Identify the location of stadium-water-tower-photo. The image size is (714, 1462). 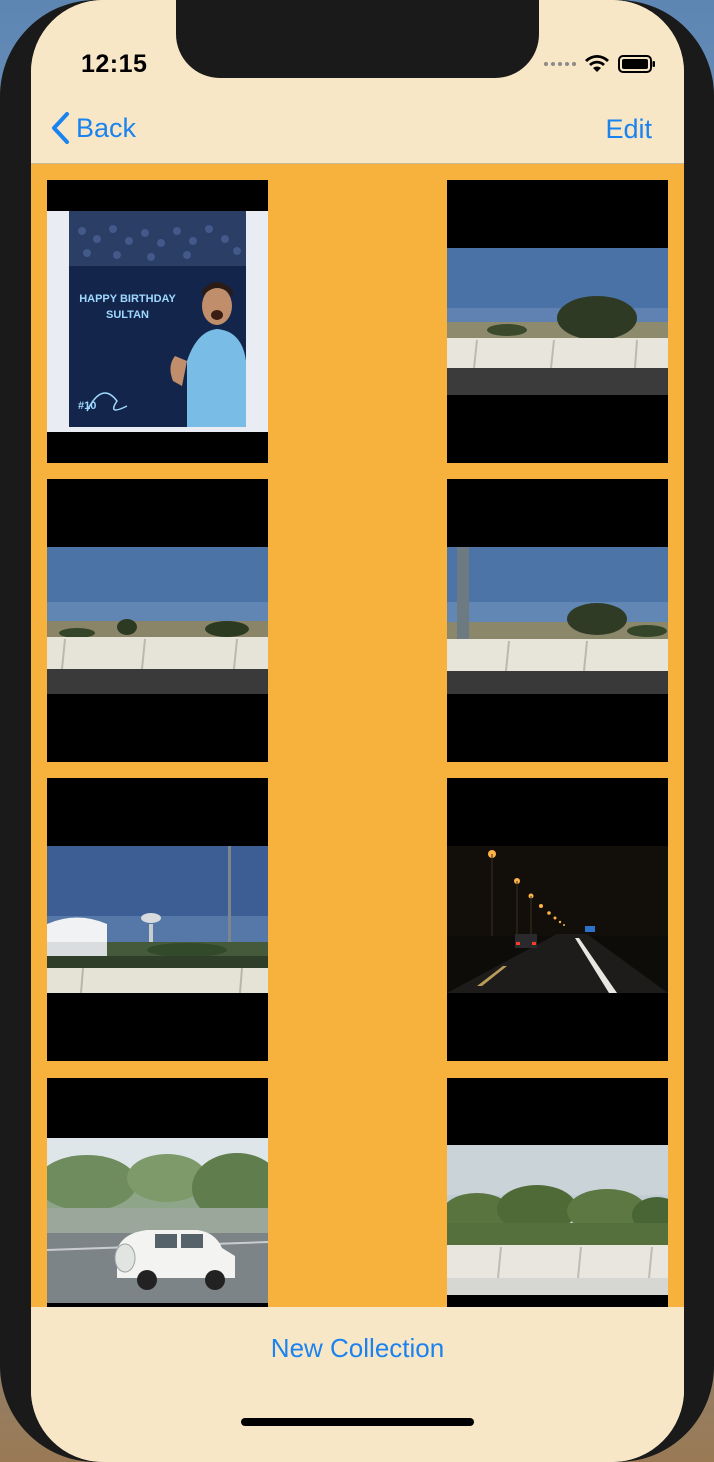
(157, 919).